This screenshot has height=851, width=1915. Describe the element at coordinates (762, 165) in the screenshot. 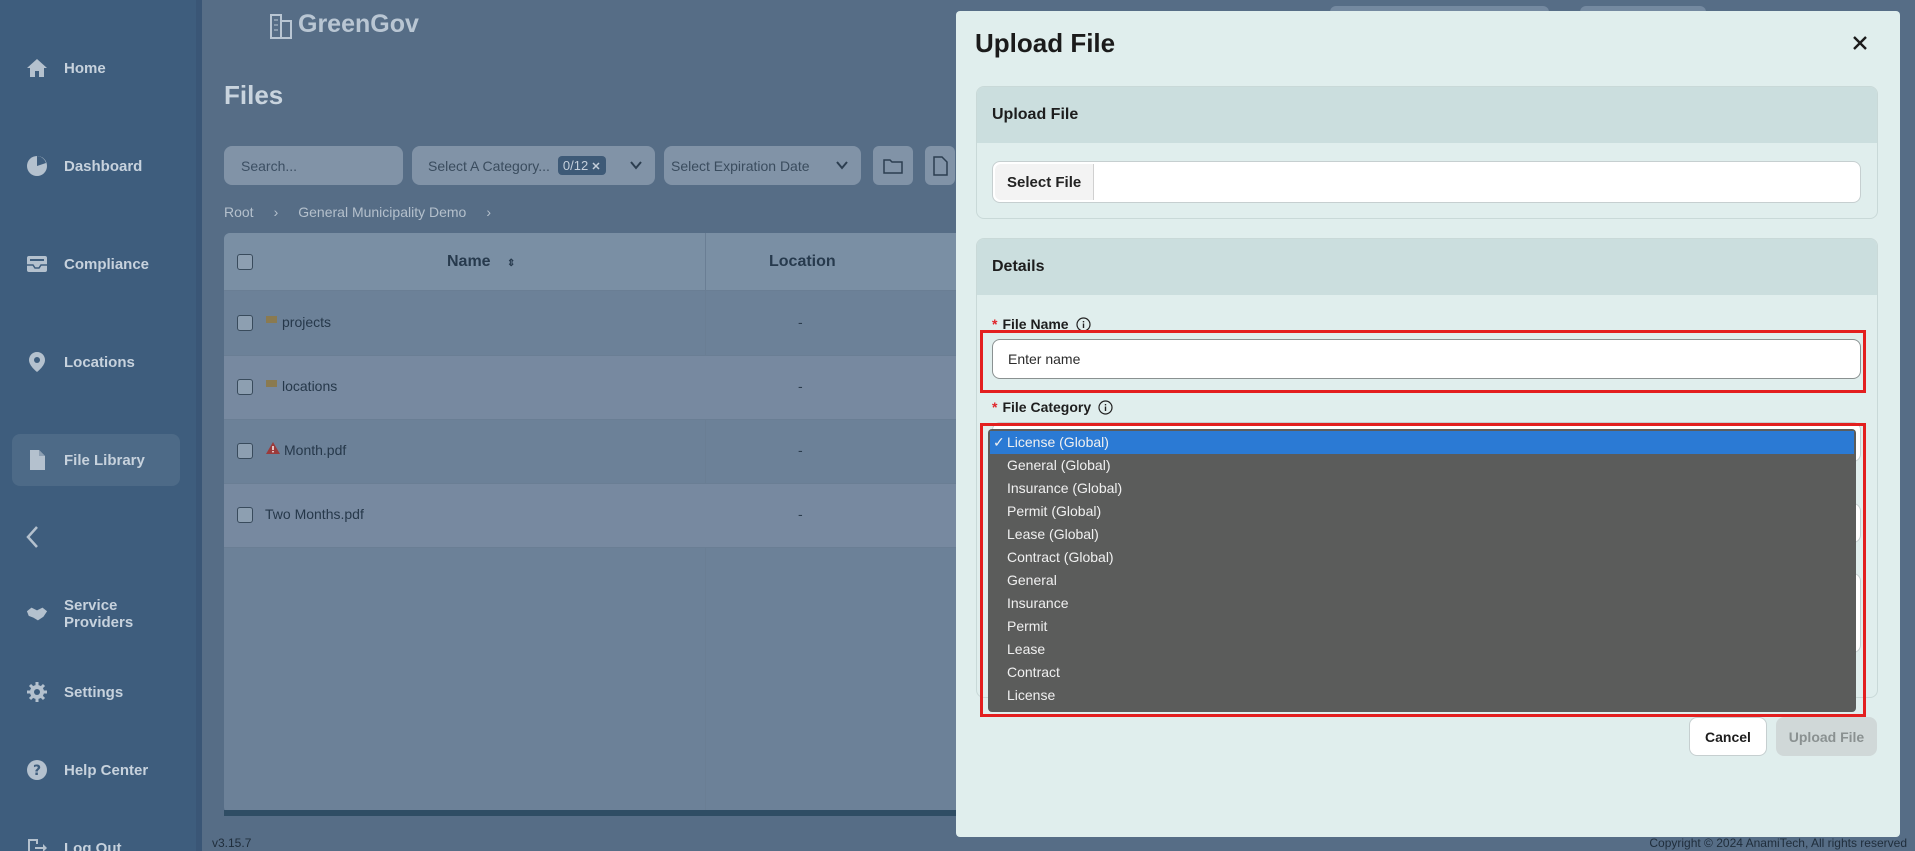

I see `expiration-date-select: Select Expiration Date` at that location.